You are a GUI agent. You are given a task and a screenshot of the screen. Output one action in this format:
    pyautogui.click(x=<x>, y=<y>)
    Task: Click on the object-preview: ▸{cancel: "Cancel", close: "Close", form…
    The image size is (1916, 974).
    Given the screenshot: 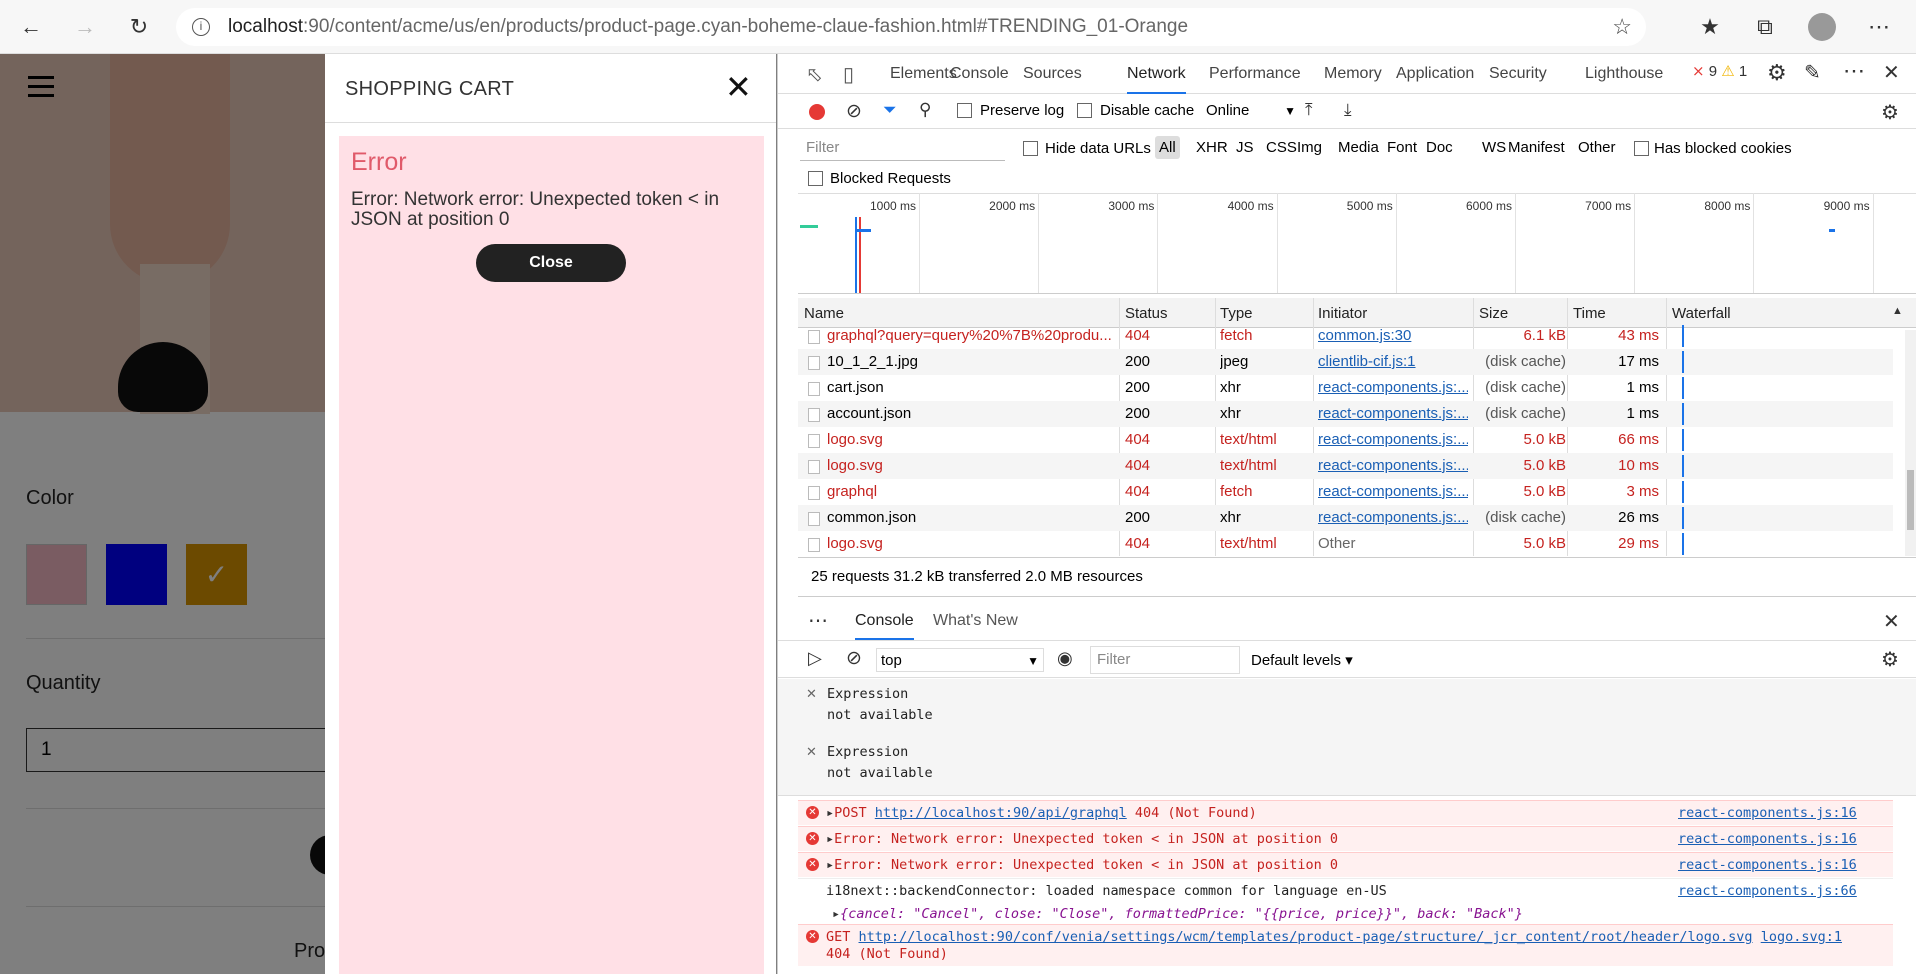 What is the action you would take?
    pyautogui.click(x=1345, y=914)
    